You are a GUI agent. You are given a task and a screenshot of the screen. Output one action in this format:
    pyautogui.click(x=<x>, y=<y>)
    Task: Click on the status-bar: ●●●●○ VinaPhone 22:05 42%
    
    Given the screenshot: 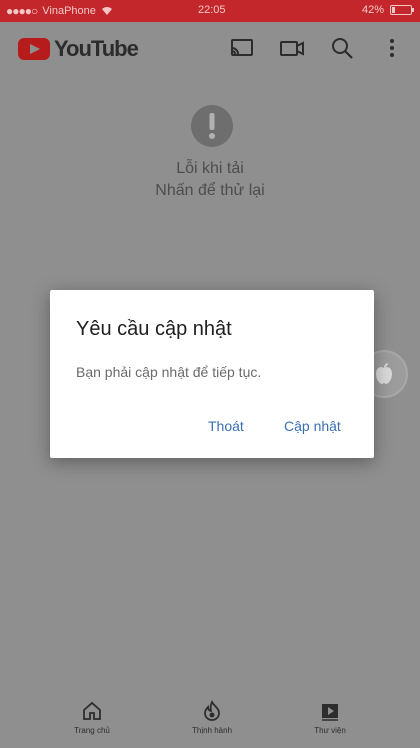 What is the action you would take?
    pyautogui.click(x=210, y=11)
    